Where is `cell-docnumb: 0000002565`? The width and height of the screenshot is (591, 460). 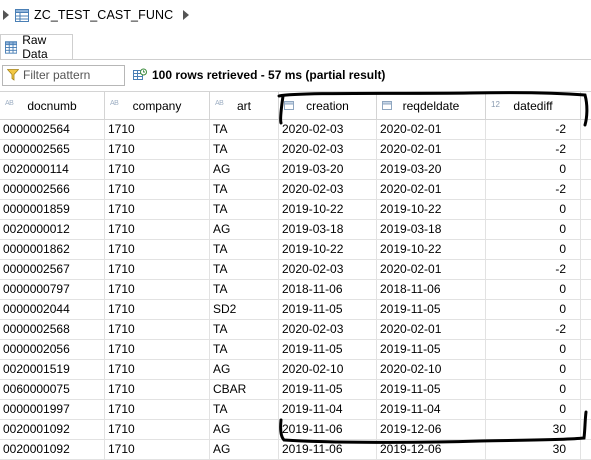
cell-docnumb: 0000002565 is located at coordinates (52, 149).